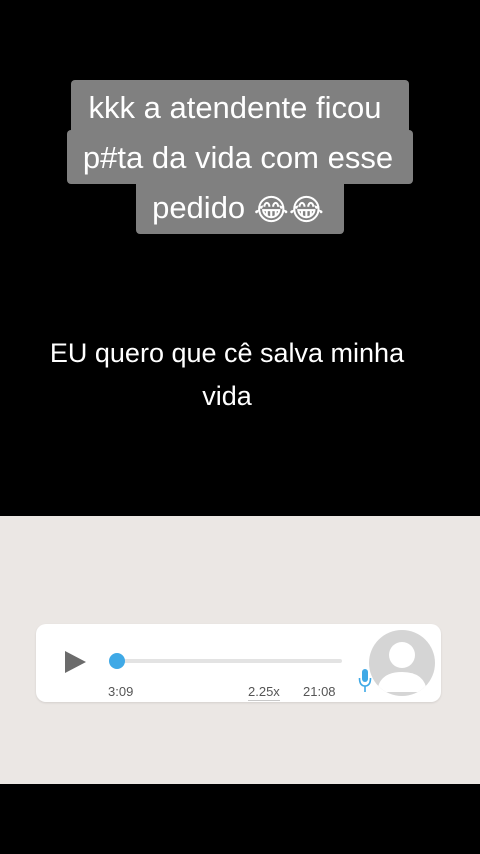 This screenshot has width=480, height=854. What do you see at coordinates (227, 396) in the screenshot?
I see `subtitle-line-2: vida` at bounding box center [227, 396].